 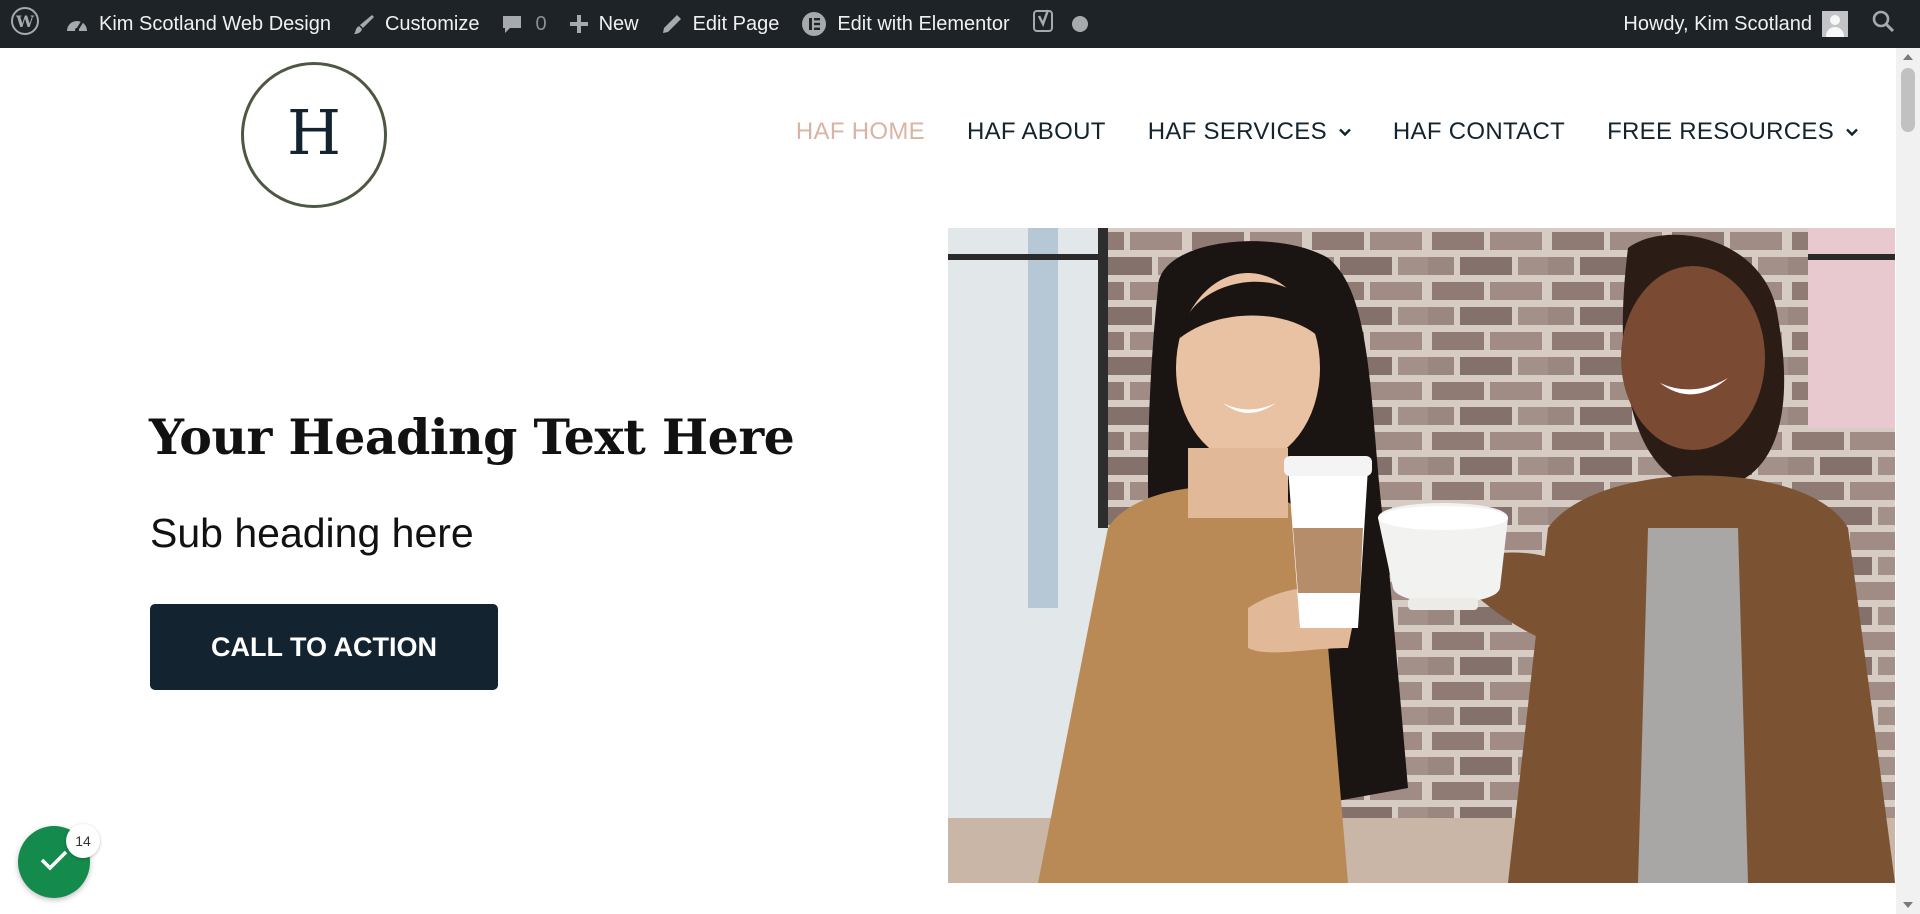 I want to click on customize-link: Customize, so click(x=416, y=24).